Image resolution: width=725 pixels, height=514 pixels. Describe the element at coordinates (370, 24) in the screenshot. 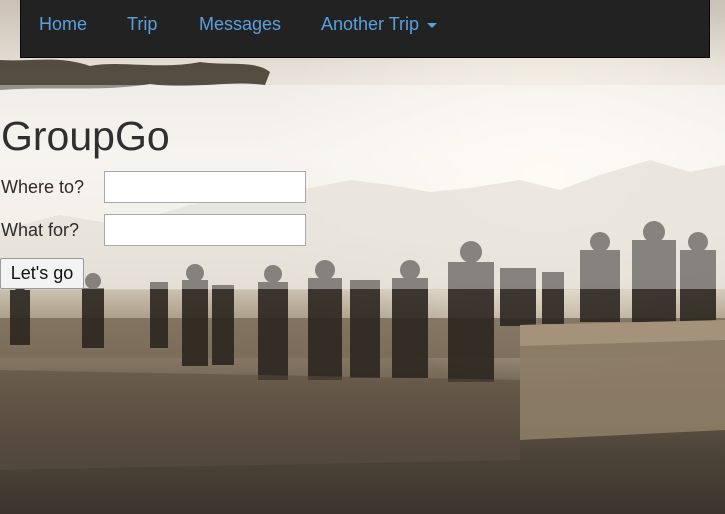

I see `nav-another-trip-label: Another Trip` at that location.